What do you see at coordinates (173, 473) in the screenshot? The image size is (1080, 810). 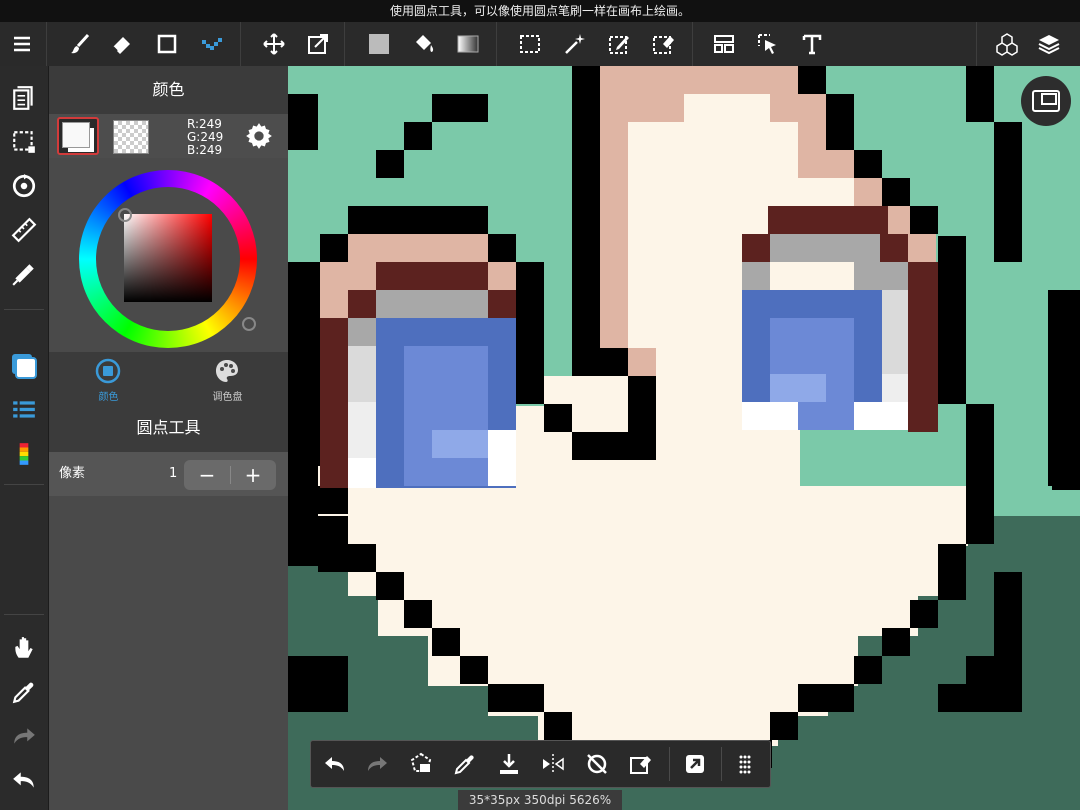 I see `pixel-value: 1` at bounding box center [173, 473].